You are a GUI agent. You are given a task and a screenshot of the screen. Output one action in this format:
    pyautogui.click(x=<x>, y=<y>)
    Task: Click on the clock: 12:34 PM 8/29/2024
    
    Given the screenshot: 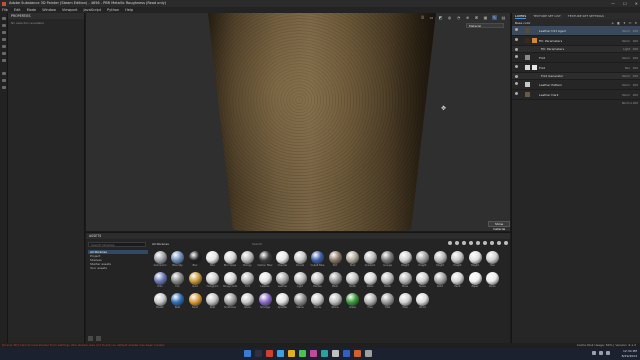 What is the action you would take?
    pyautogui.click(x=629, y=353)
    